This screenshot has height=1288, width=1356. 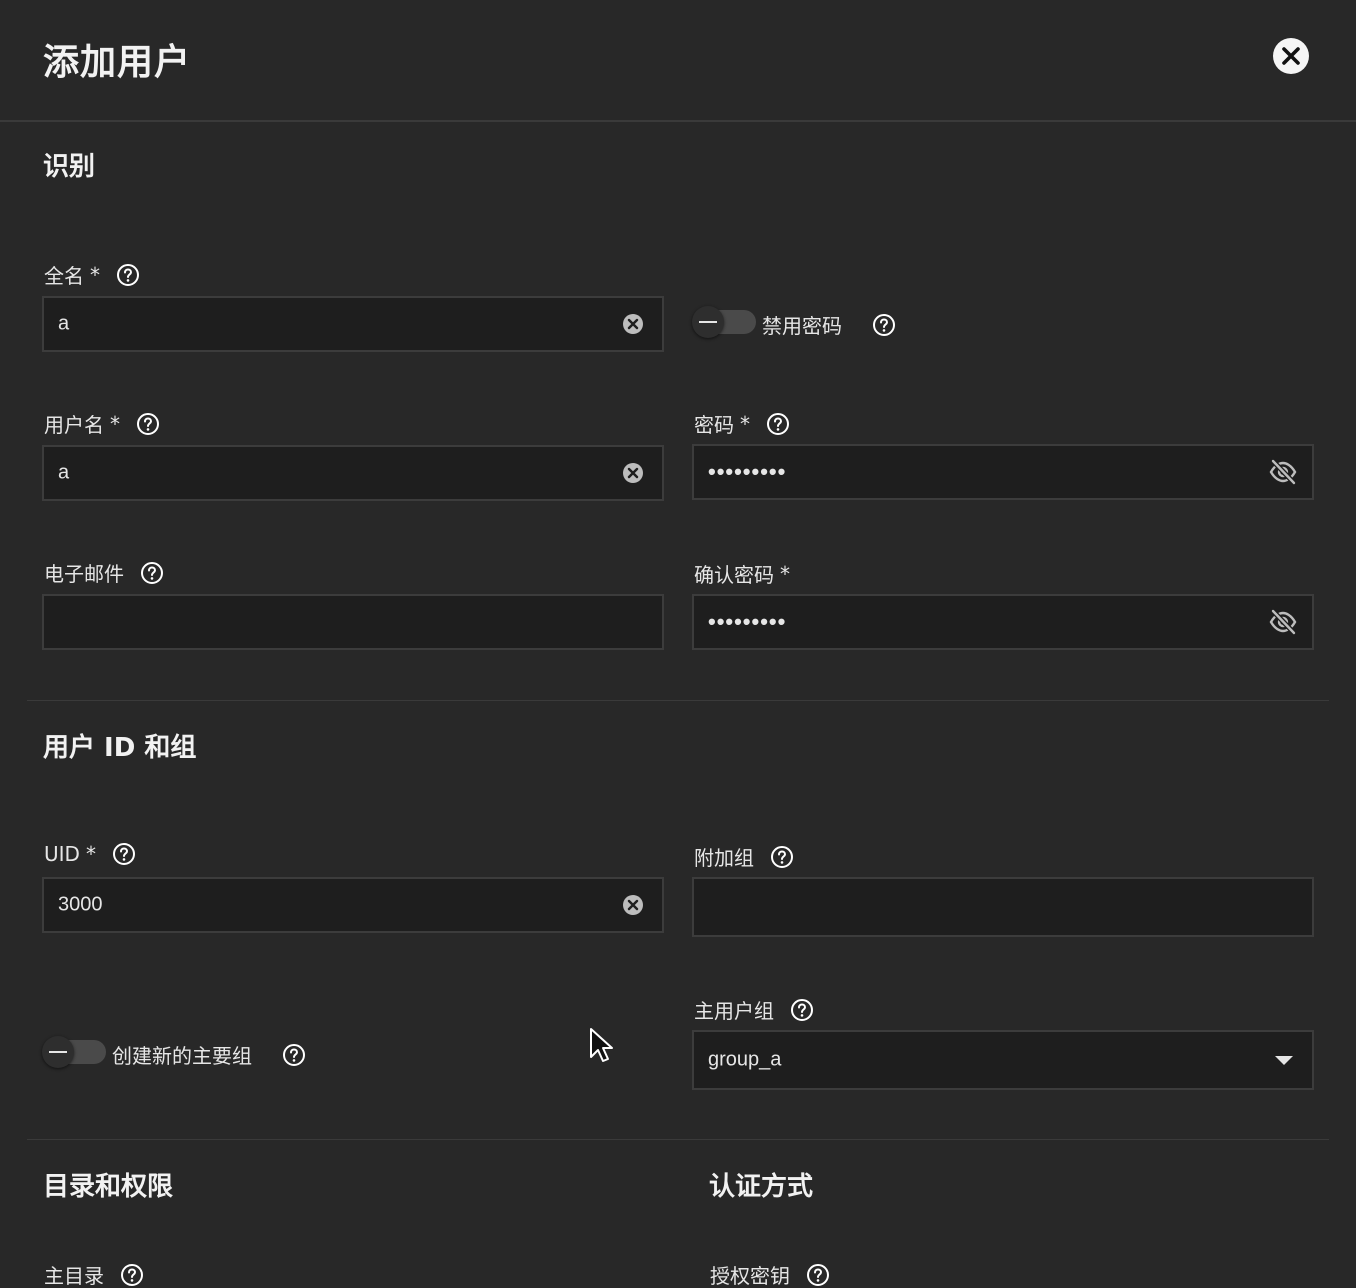 What do you see at coordinates (108, 1187) in the screenshot?
I see `section-title-directories: 目录和权限` at bounding box center [108, 1187].